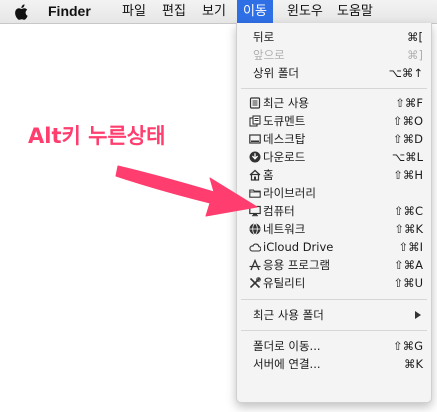  I want to click on menu-item-label: 상위 폴더, so click(276, 73).